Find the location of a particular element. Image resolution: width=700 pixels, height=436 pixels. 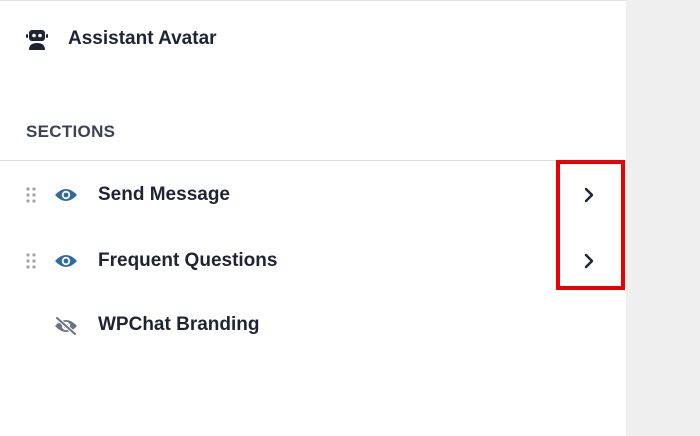

section-item-label: Send Message is located at coordinates (164, 194).